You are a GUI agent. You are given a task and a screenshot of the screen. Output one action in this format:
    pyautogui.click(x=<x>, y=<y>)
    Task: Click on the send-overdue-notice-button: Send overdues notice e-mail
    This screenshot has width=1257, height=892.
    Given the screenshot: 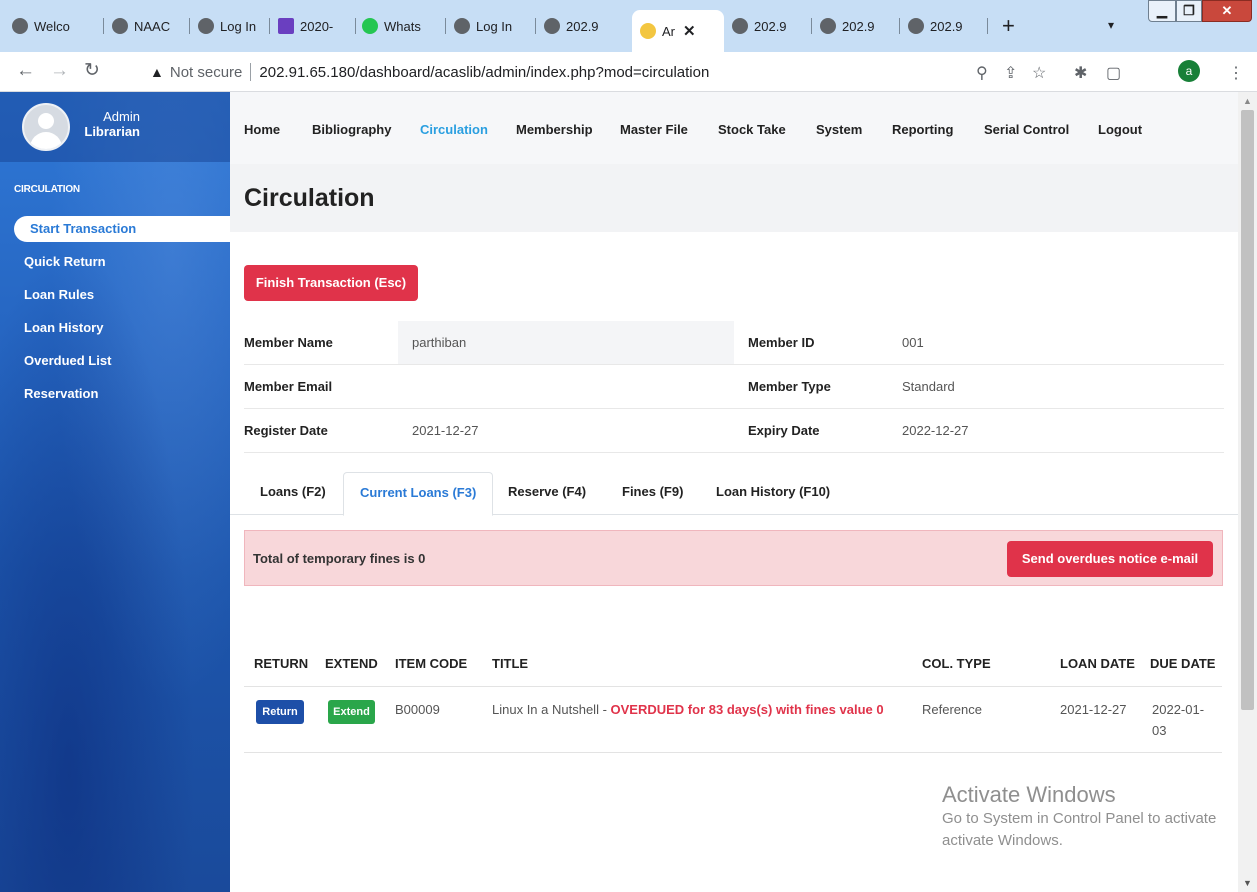 What is the action you would take?
    pyautogui.click(x=1110, y=559)
    